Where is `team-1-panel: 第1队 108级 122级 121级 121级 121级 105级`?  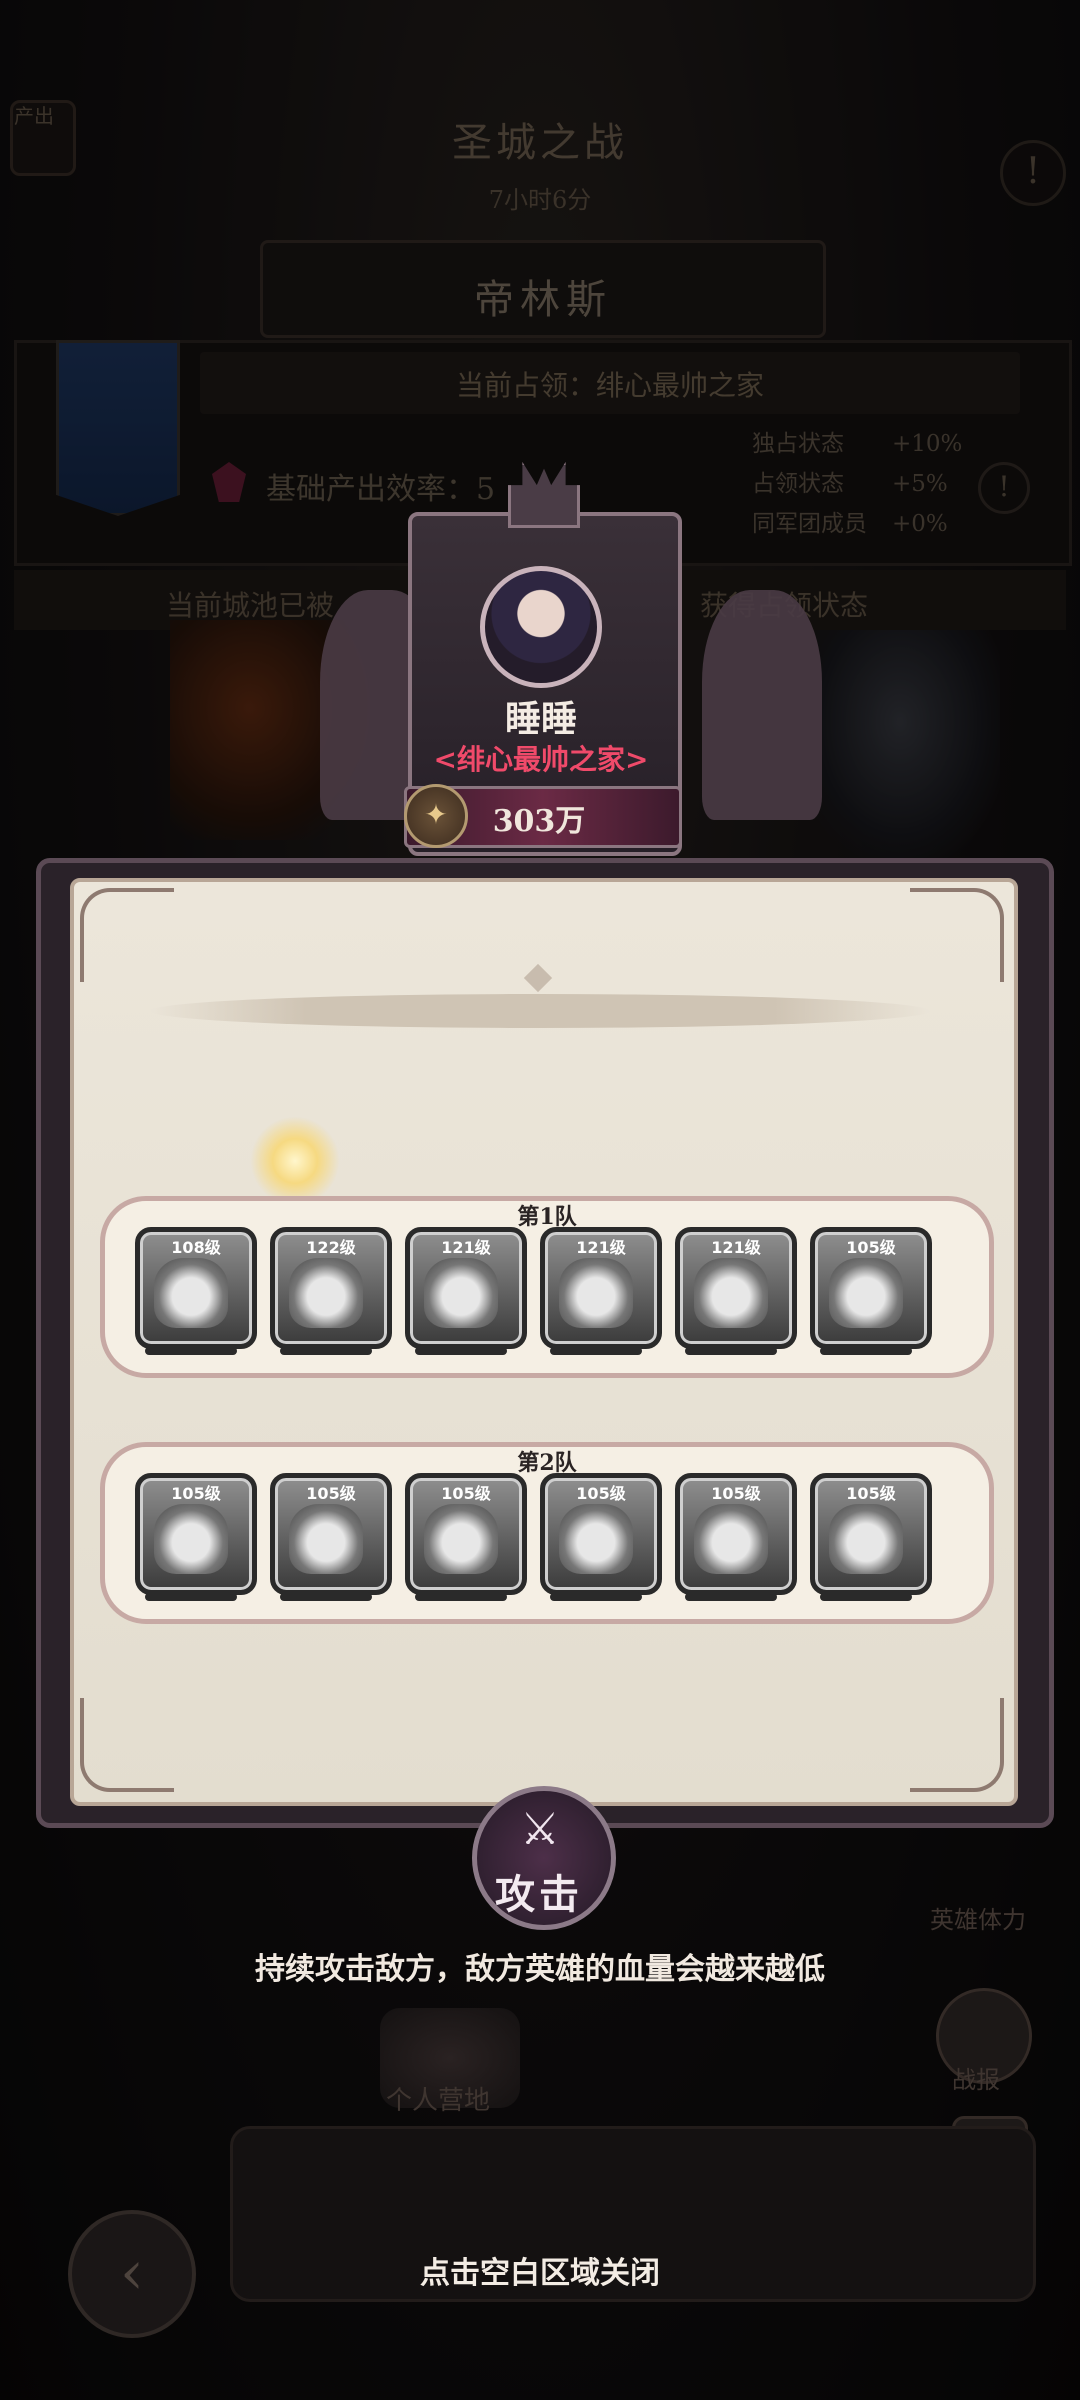
team-1-panel: 第1队 108级 122级 121级 121级 121级 105级 is located at coordinates (547, 1287).